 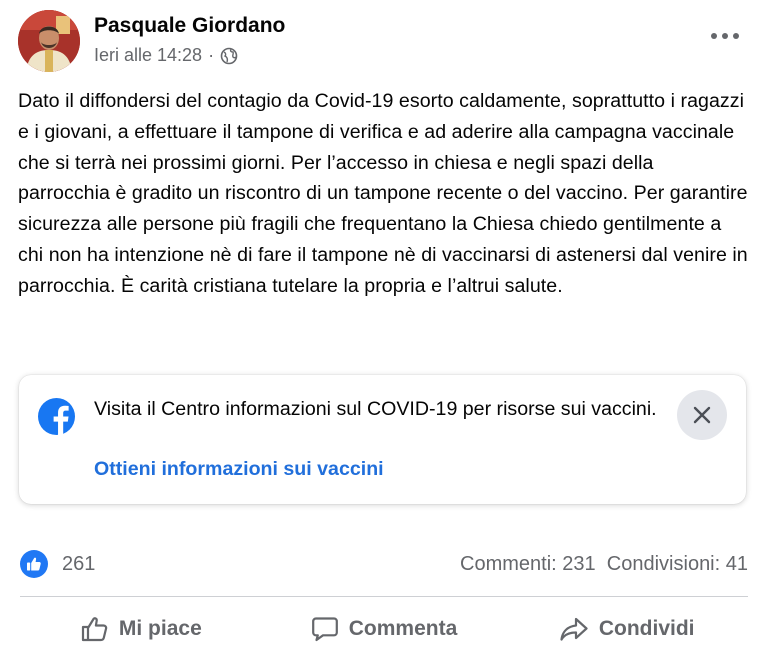 I want to click on post-stats: 261 Commenti: 231 Condivisioni: 41, so click(x=384, y=565).